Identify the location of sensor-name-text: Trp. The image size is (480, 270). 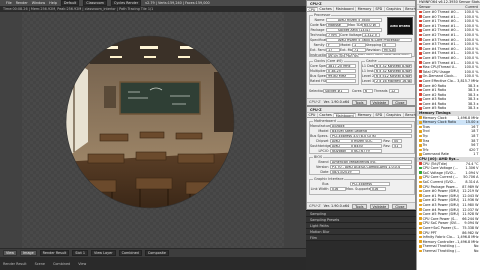
(425, 136).